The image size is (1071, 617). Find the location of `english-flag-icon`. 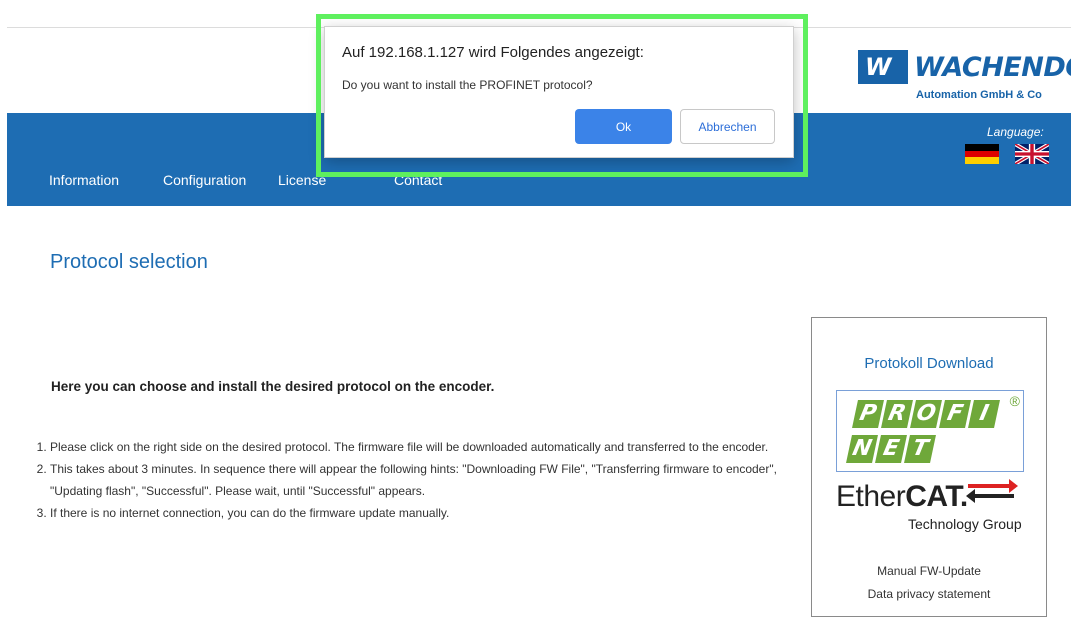

english-flag-icon is located at coordinates (1032, 154).